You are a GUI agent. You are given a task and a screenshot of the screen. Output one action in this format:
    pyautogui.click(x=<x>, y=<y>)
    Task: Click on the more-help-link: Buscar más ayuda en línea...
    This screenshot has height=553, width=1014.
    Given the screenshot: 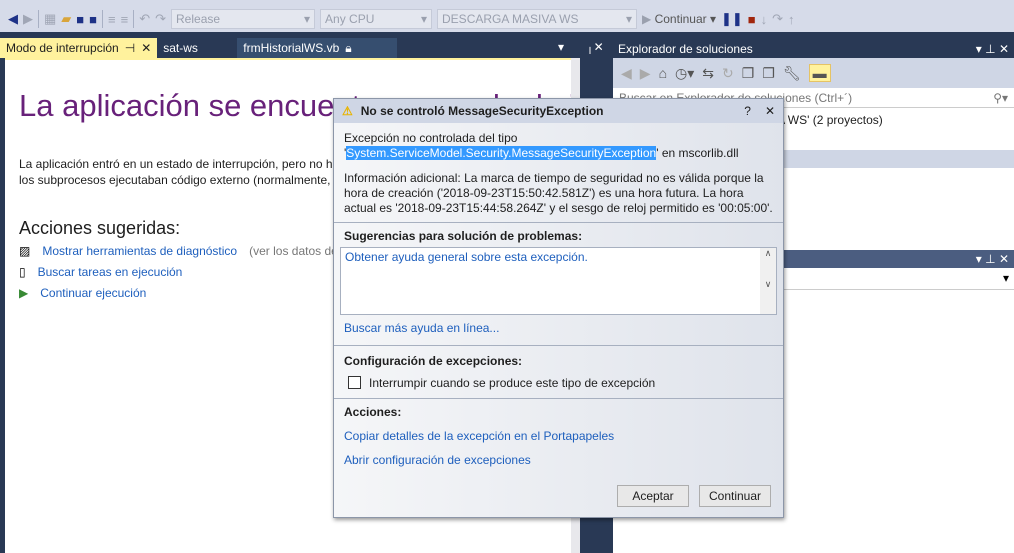 What is the action you would take?
    pyautogui.click(x=421, y=328)
    